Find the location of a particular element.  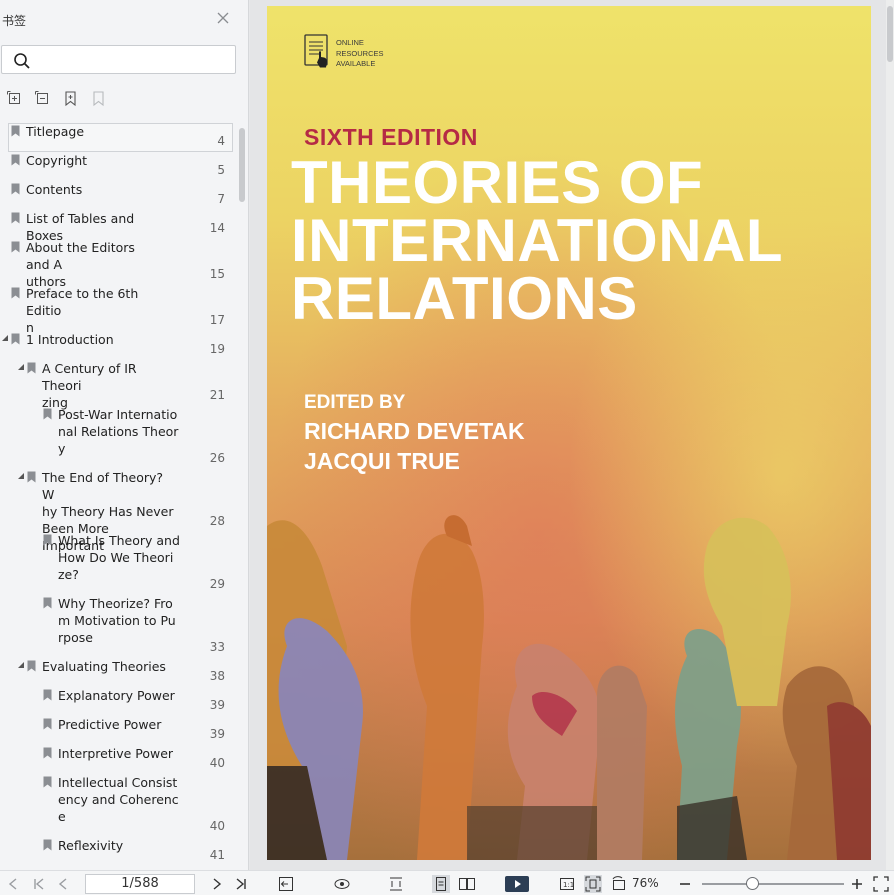

two-page-icon is located at coordinates (467, 884).